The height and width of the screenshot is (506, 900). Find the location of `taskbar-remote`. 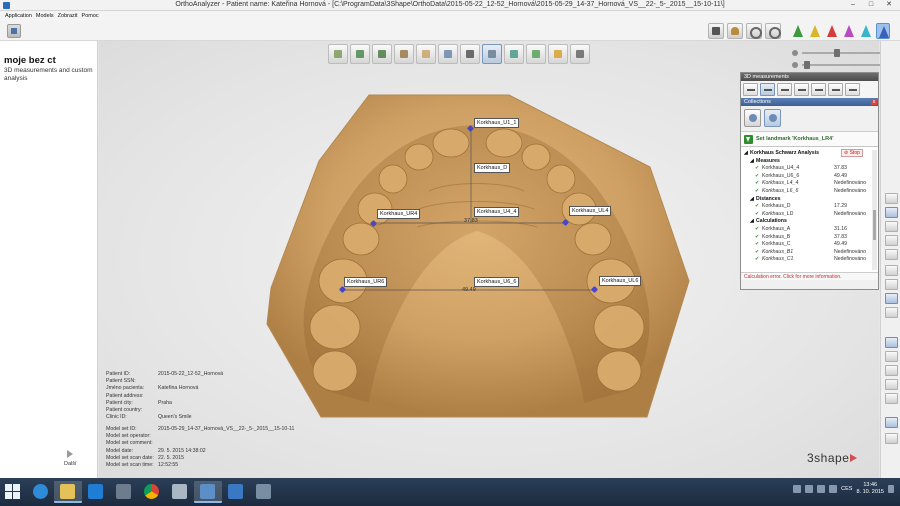

taskbar-remote is located at coordinates (236, 492).